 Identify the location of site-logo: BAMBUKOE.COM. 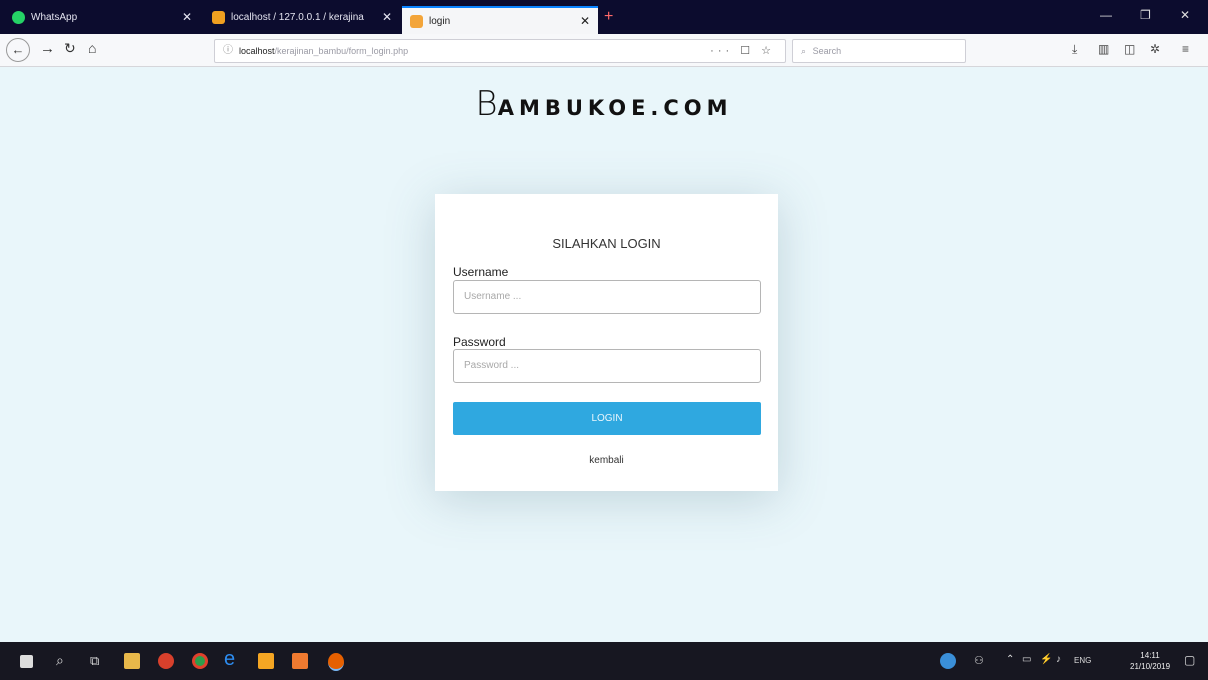
(604, 104).